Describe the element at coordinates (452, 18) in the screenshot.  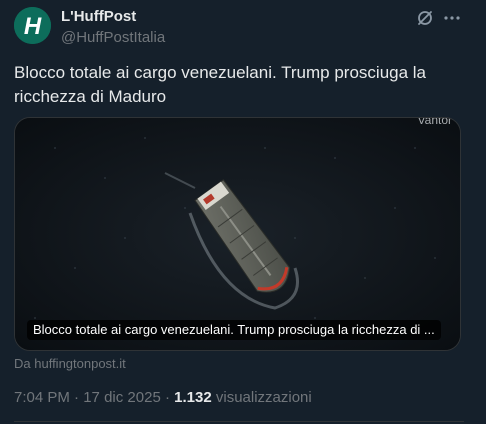
I see `more-icon` at that location.